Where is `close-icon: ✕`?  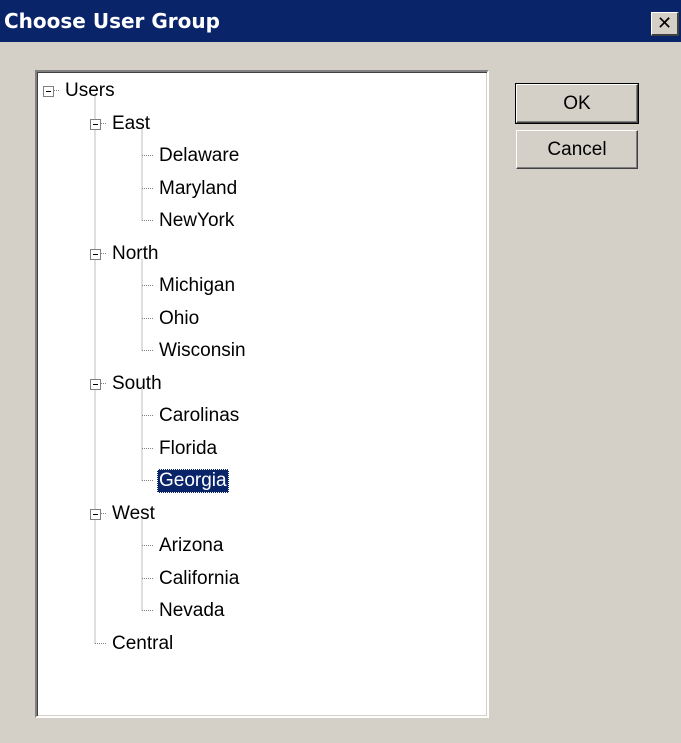
close-icon: ✕ is located at coordinates (664, 23).